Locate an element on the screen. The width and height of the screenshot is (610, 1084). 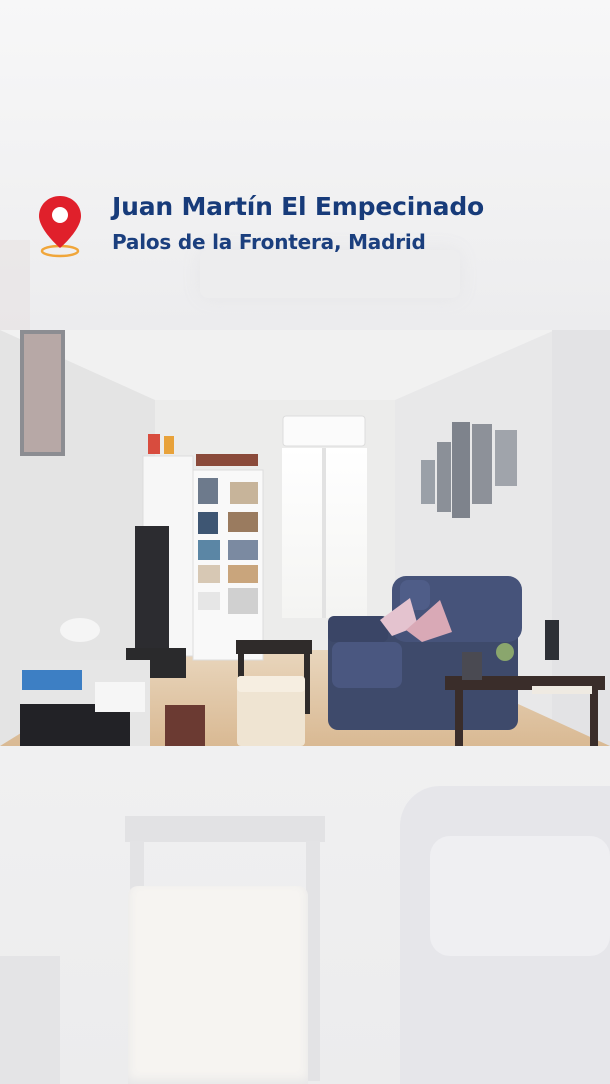
map-pin-icon is located at coordinates (60, 227).